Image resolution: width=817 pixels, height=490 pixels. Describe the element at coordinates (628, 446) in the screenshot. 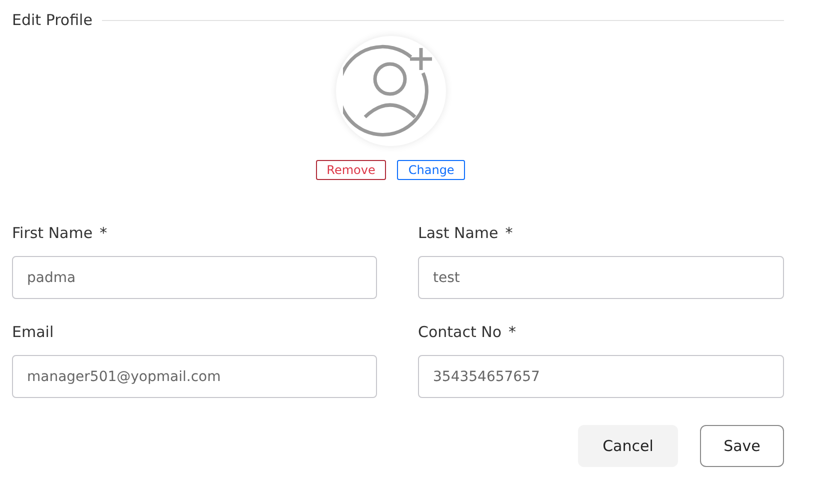

I see `cancel-button: Cancel` at that location.